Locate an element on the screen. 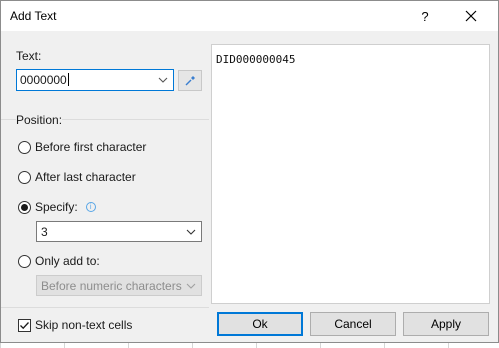 This screenshot has height=348, width=499. eyedropper-icon is located at coordinates (190, 80).